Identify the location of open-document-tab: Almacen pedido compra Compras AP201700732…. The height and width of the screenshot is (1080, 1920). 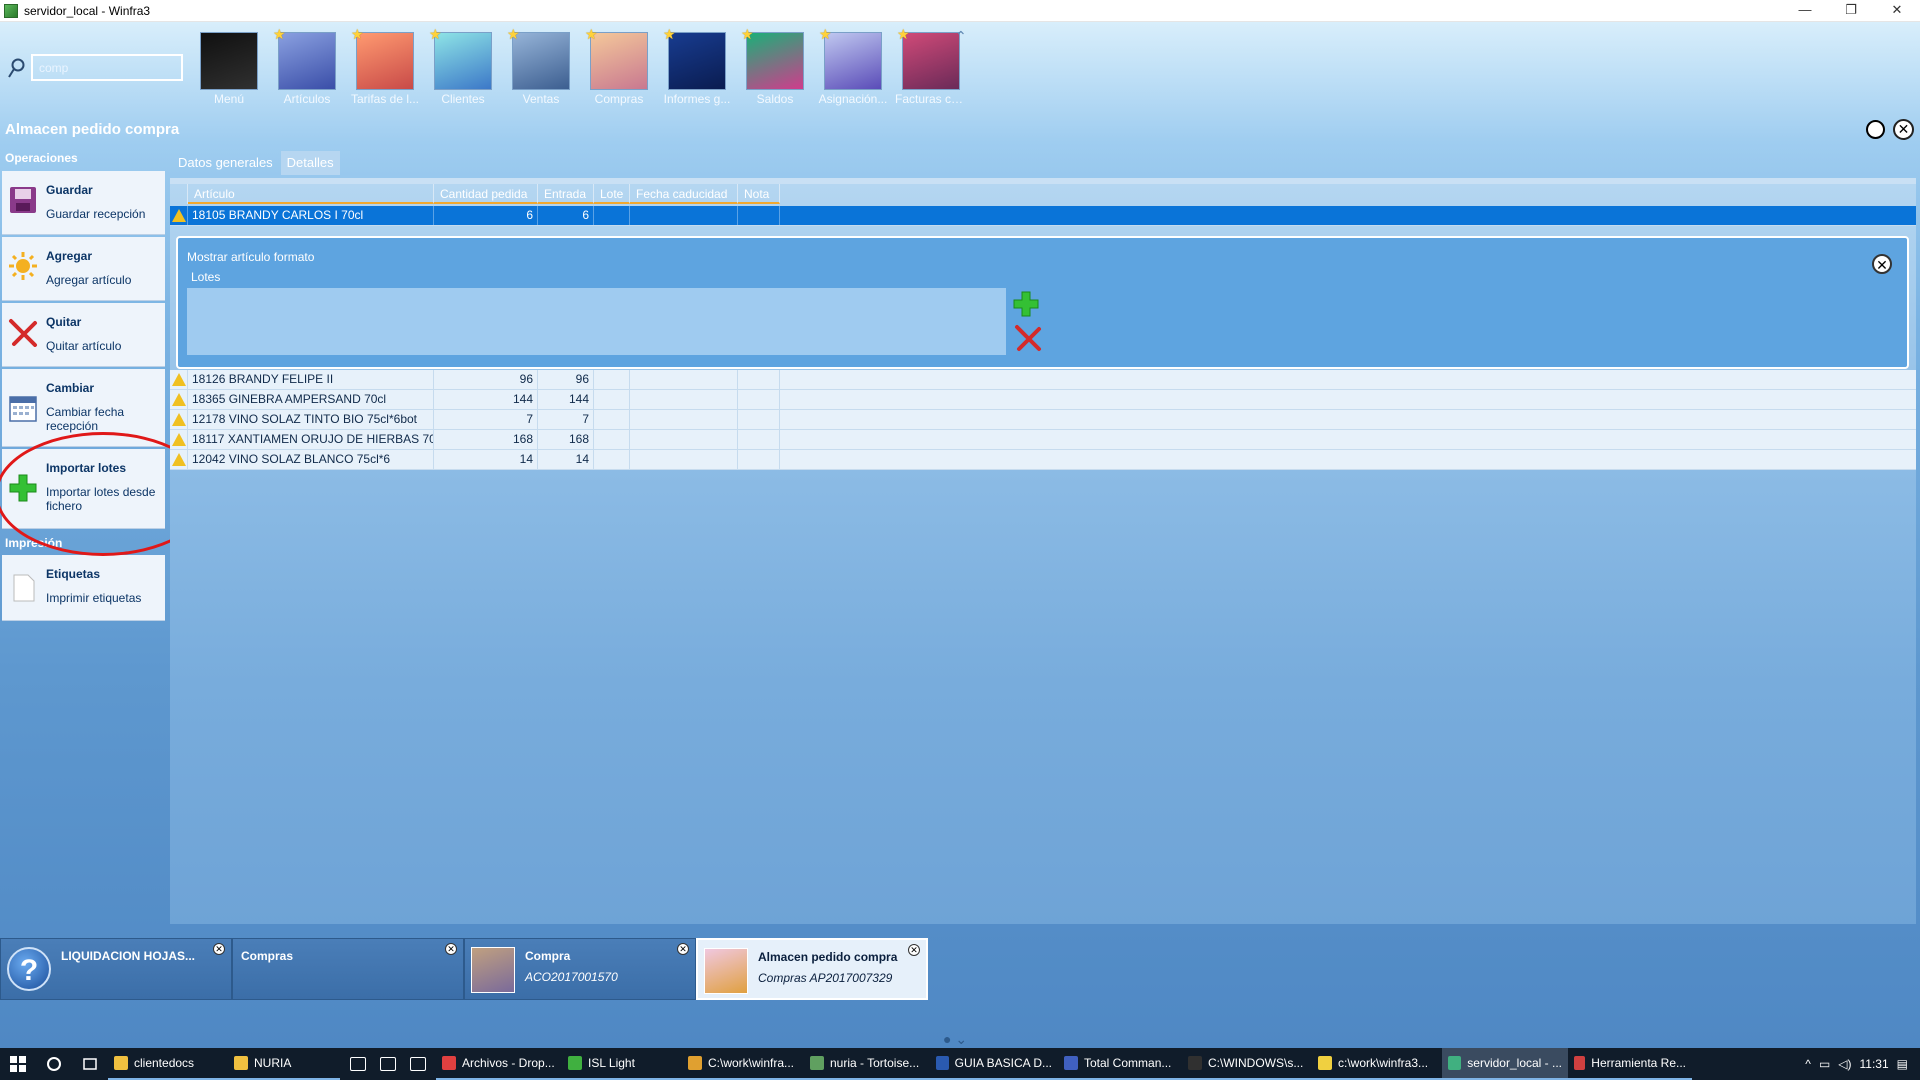
(812, 969).